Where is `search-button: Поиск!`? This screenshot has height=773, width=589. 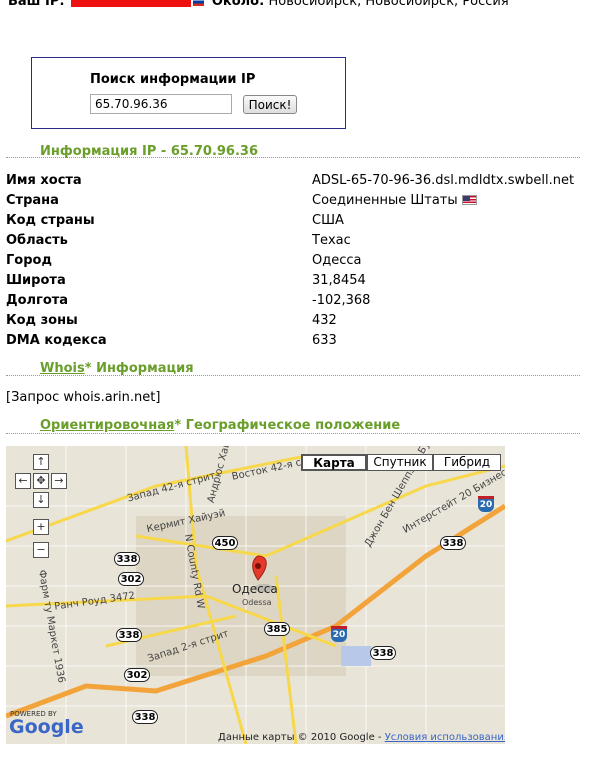
search-button: Поиск! is located at coordinates (270, 104).